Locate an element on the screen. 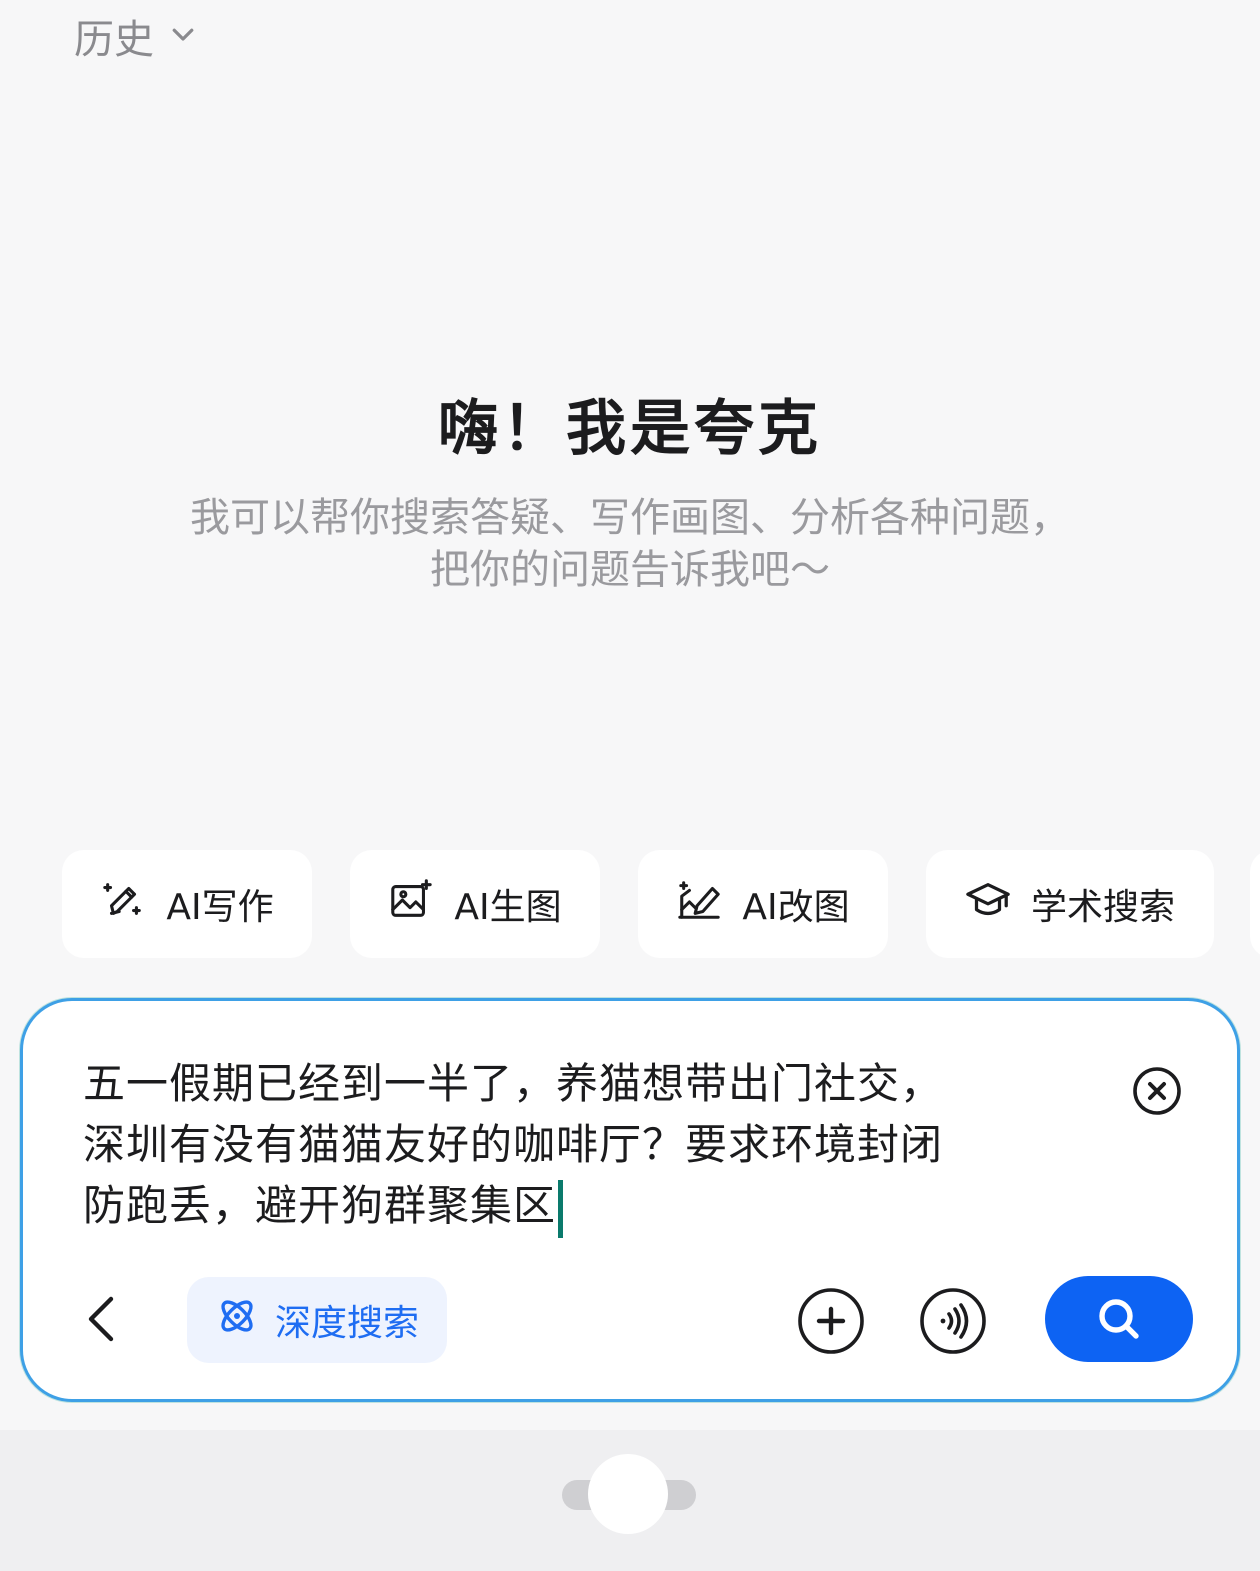 This screenshot has width=1260, height=1571. greeting-title: 嗨！我是夸克 is located at coordinates (630, 429).